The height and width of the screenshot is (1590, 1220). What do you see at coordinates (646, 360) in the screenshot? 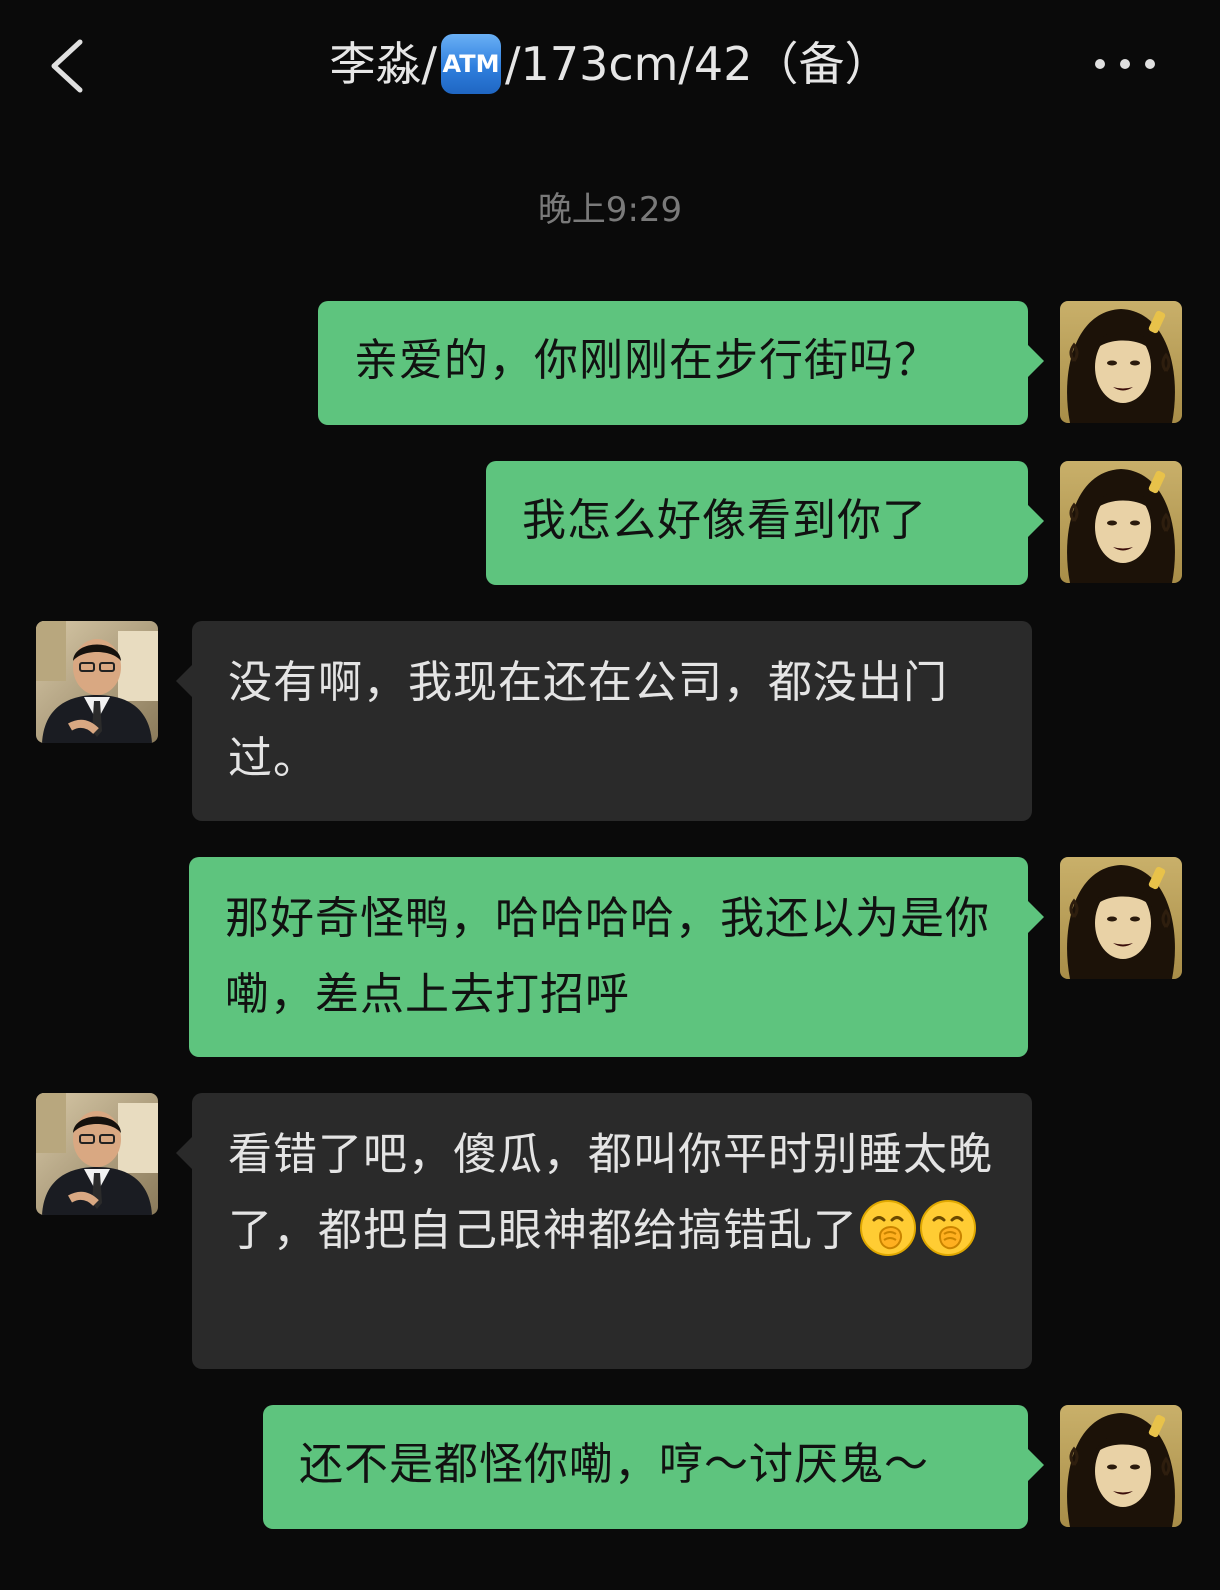
I see `message-text: 亲爱的，你刚刚在步行街吗？` at bounding box center [646, 360].